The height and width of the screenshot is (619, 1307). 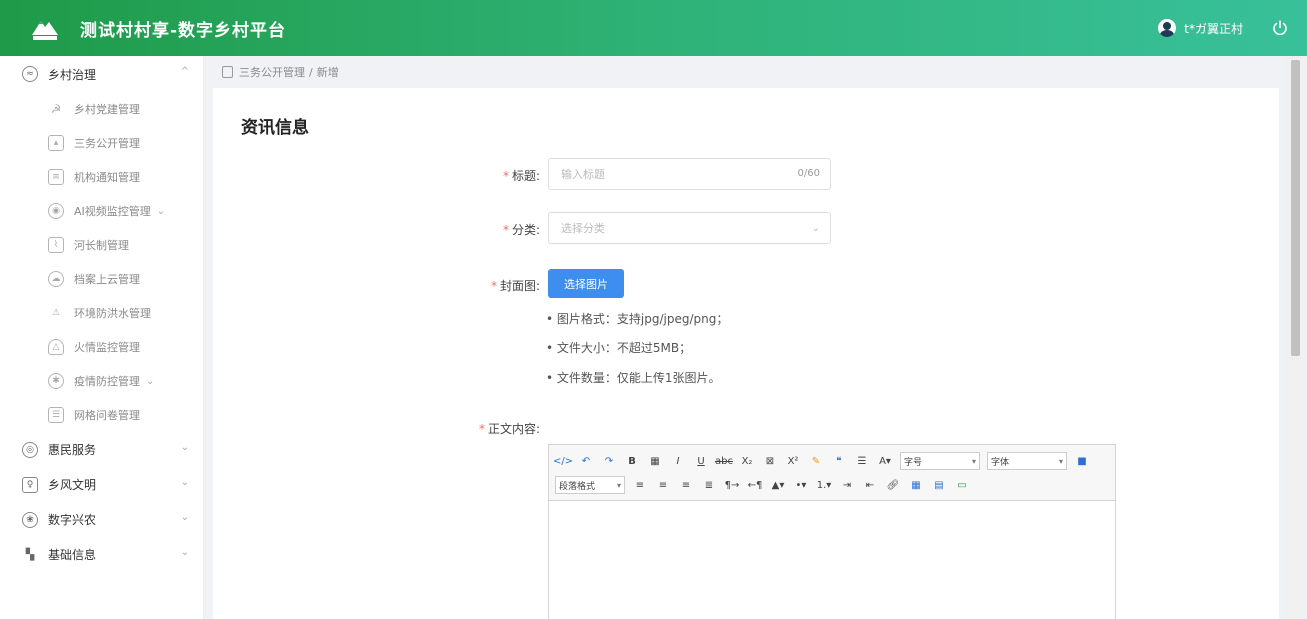 I want to click on horizontal-rule-icon: ☰, so click(x=862, y=461).